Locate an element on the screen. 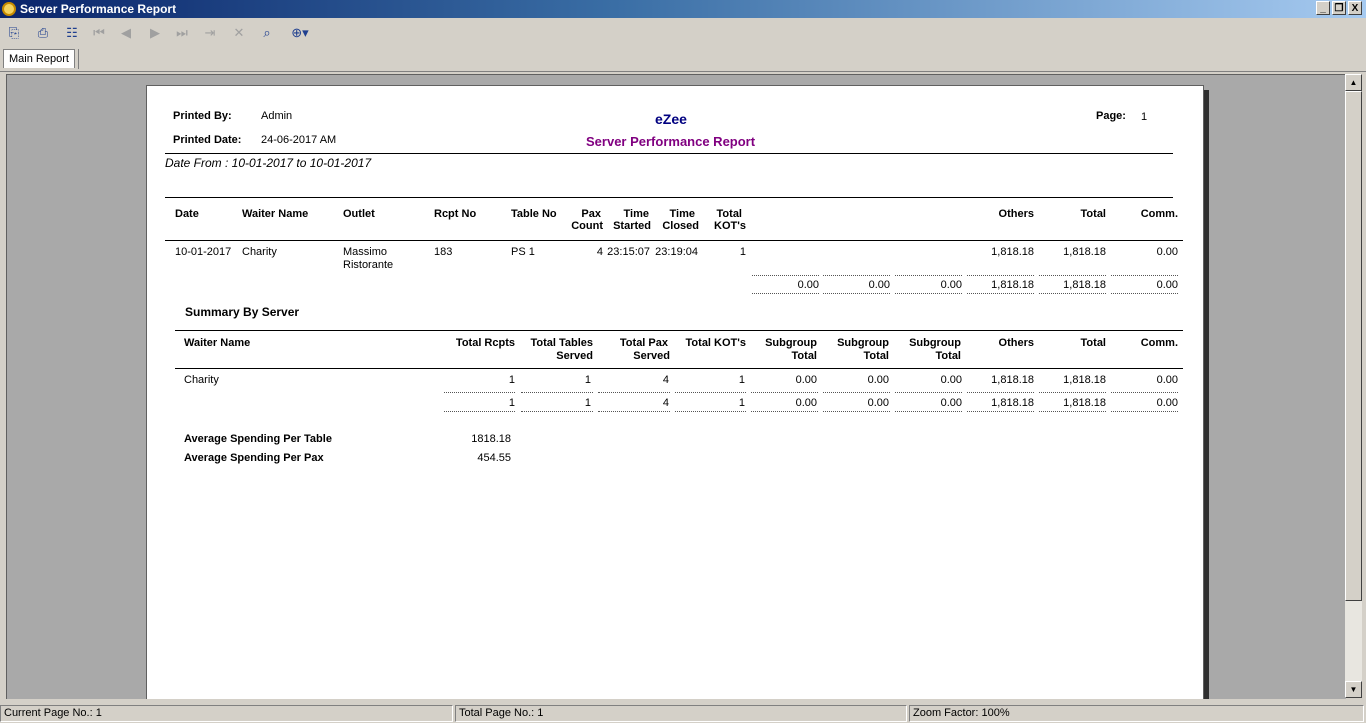 The image size is (1366, 723). row-others: 1,818.18 is located at coordinates (1012, 252).